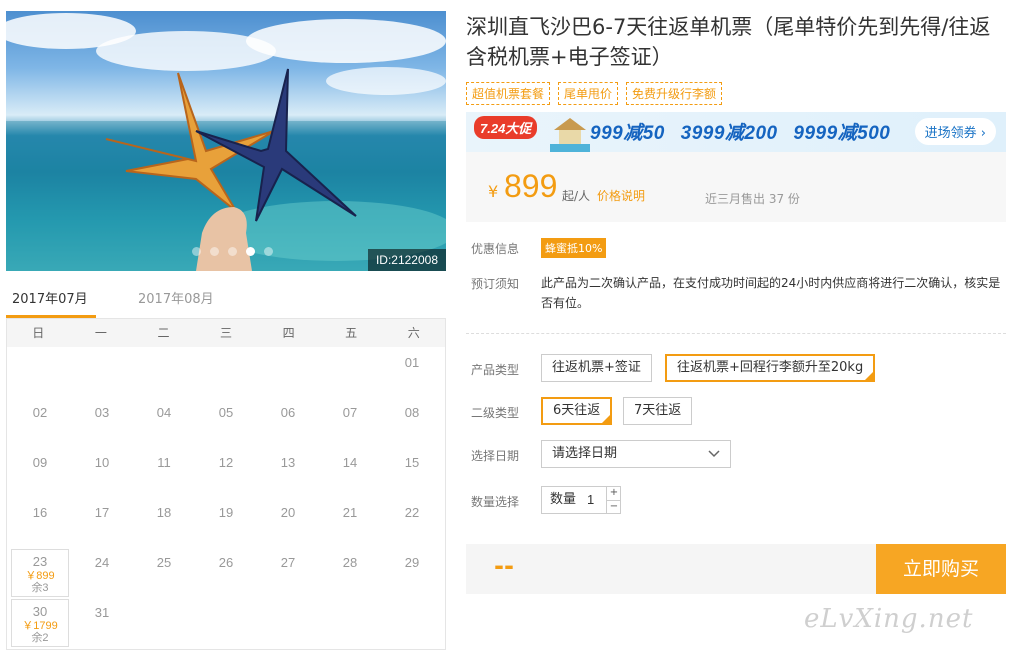 This screenshot has height=657, width=1009. Describe the element at coordinates (577, 411) in the screenshot. I see `sub-type-option-selected: 6天往返` at that location.